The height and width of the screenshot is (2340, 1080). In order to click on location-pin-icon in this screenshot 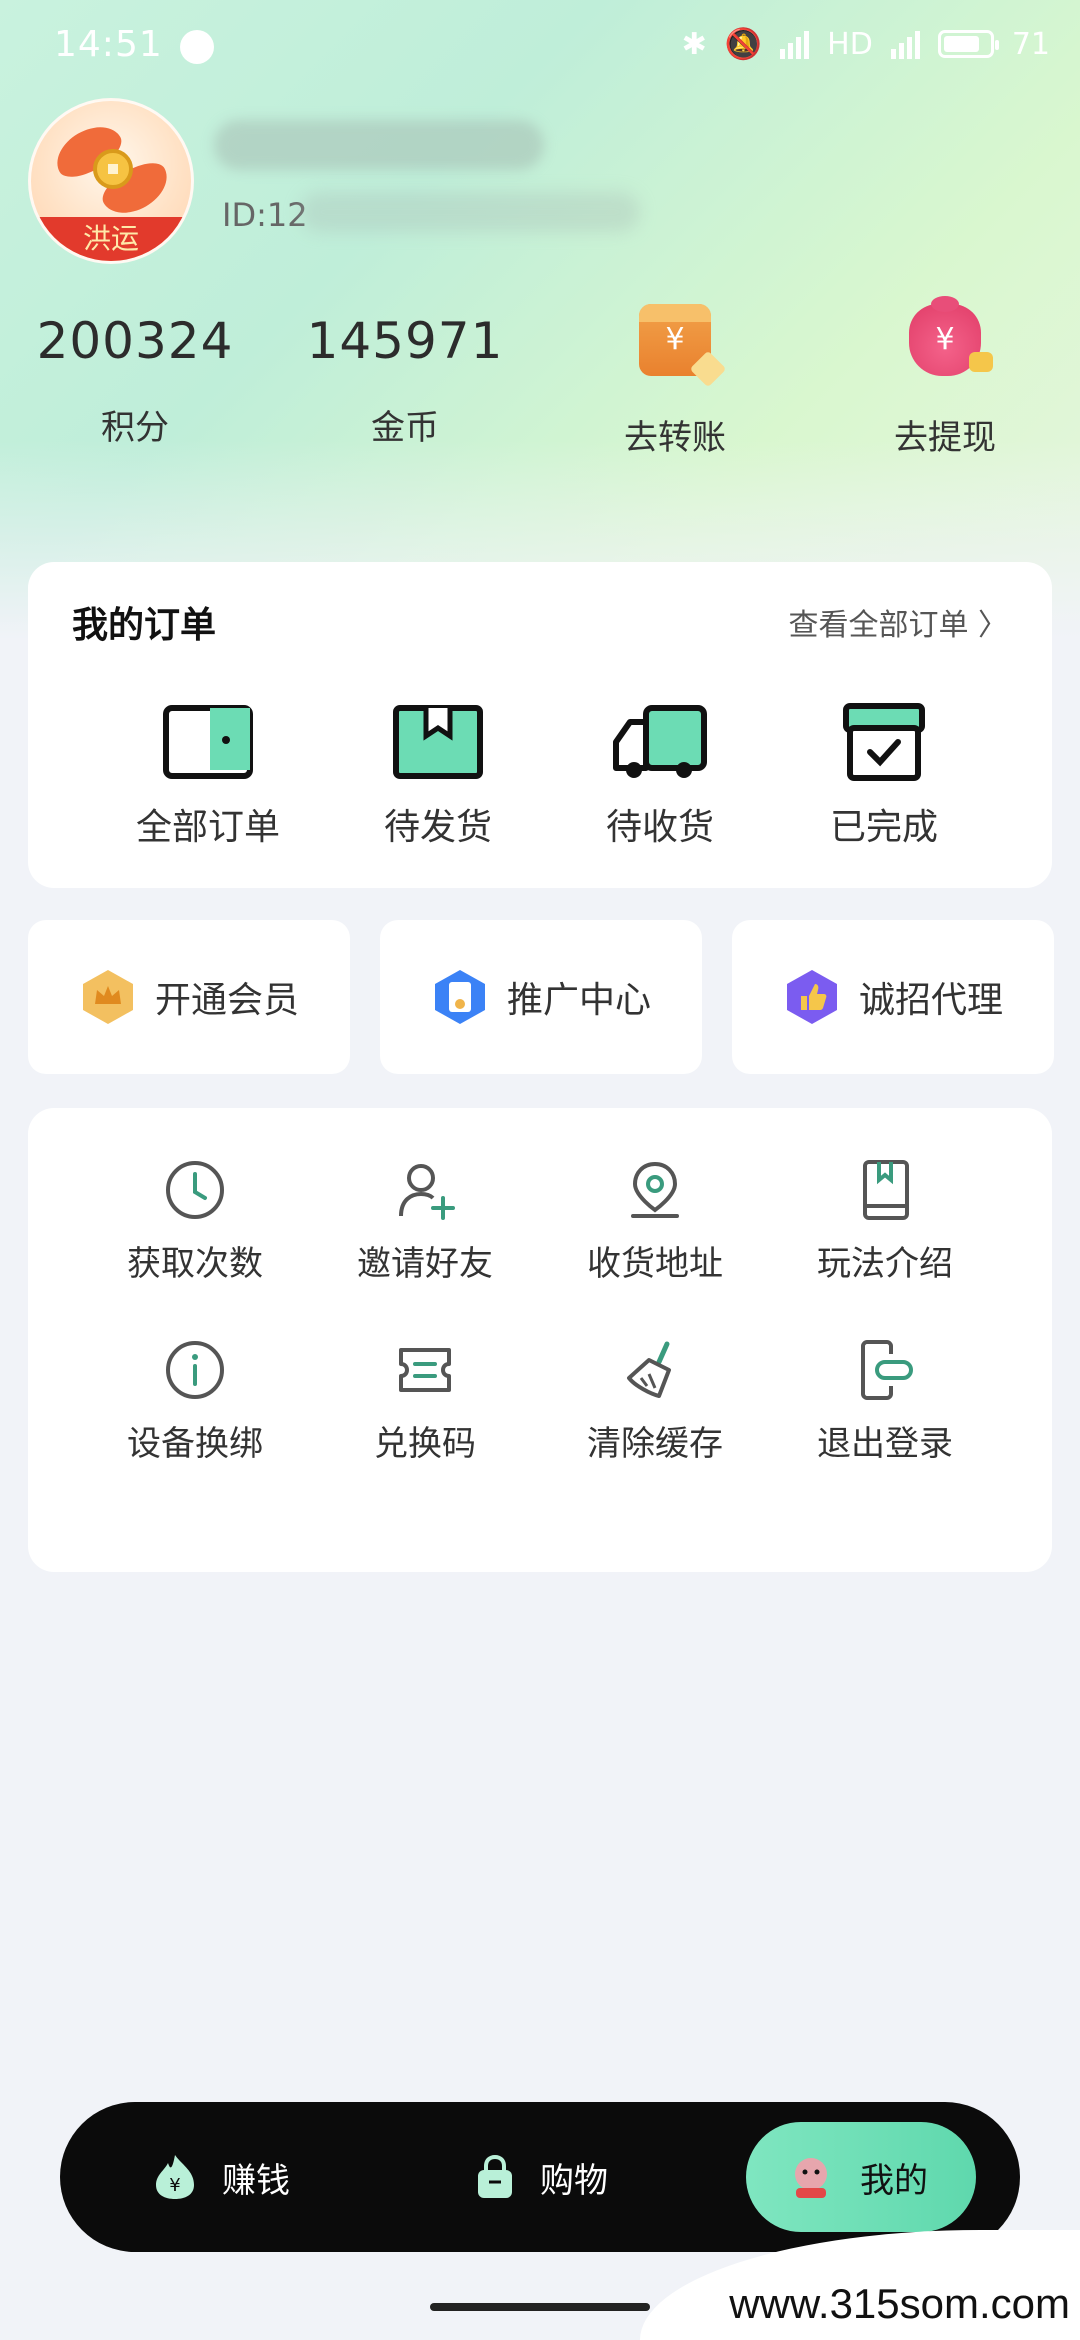, I will do `click(655, 1189)`.